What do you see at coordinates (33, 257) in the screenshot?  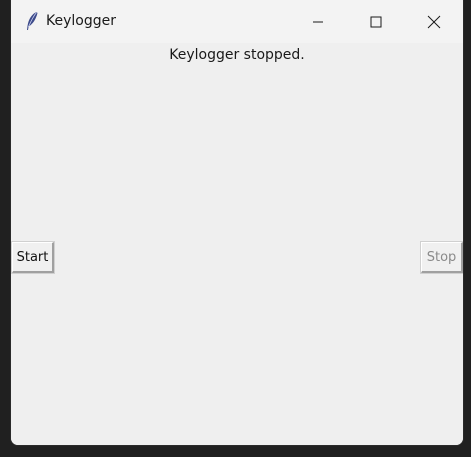 I see `start-button: Start` at bounding box center [33, 257].